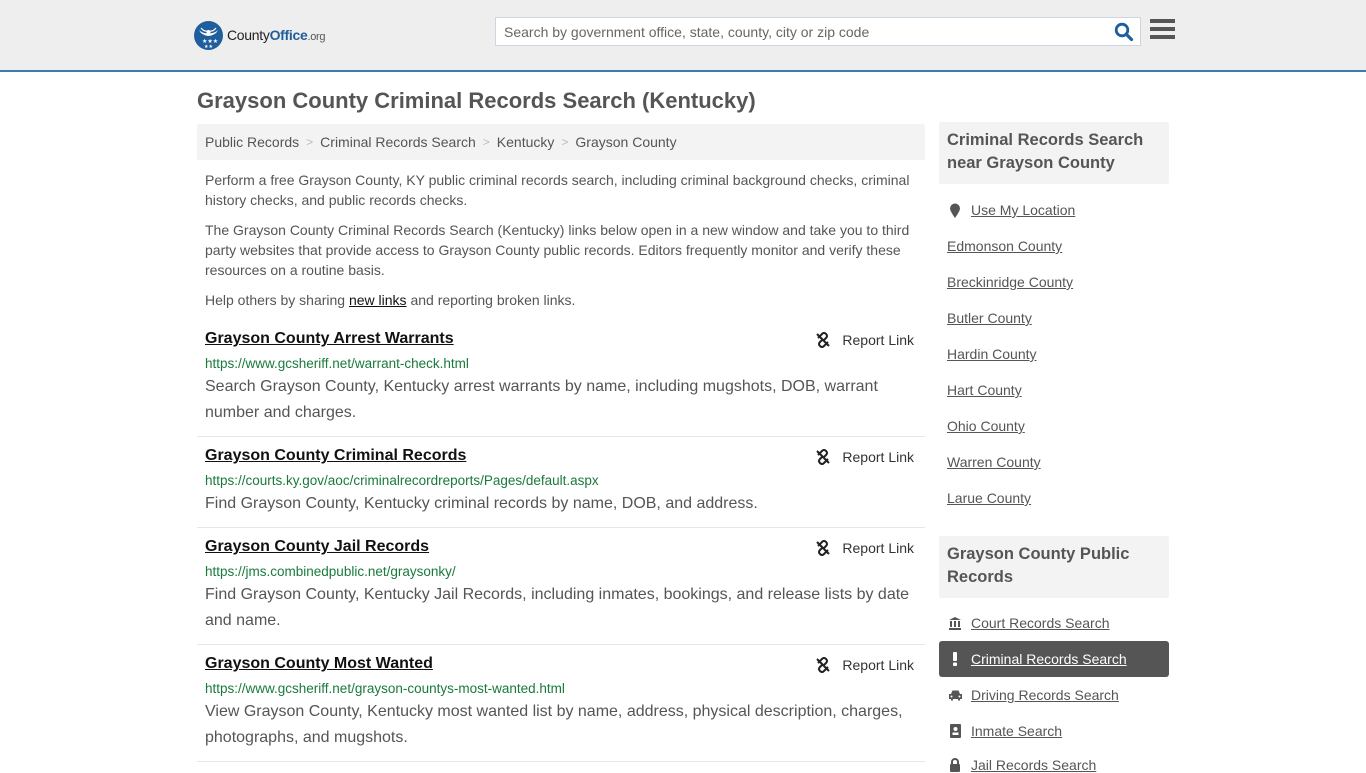 This screenshot has height=773, width=1366. What do you see at coordinates (984, 390) in the screenshot?
I see `nearby-county-link: Hart County` at bounding box center [984, 390].